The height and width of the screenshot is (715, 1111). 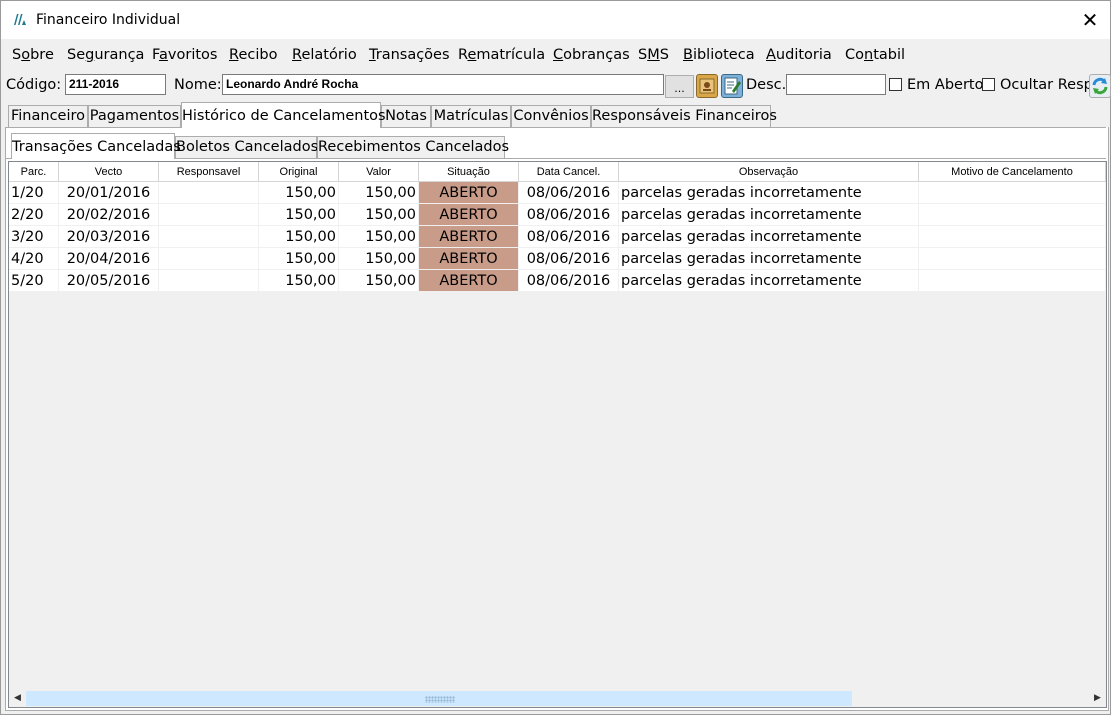 What do you see at coordinates (895, 84) in the screenshot?
I see `em-aberto-checkbox` at bounding box center [895, 84].